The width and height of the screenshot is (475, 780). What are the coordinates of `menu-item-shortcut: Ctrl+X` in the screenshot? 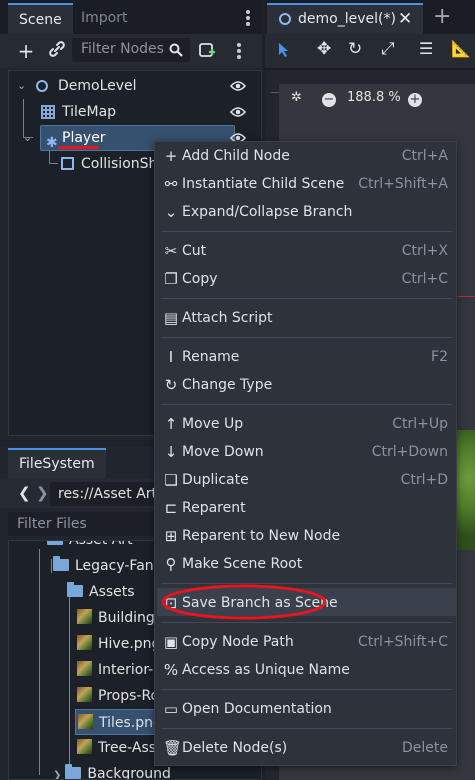 It's located at (424, 251).